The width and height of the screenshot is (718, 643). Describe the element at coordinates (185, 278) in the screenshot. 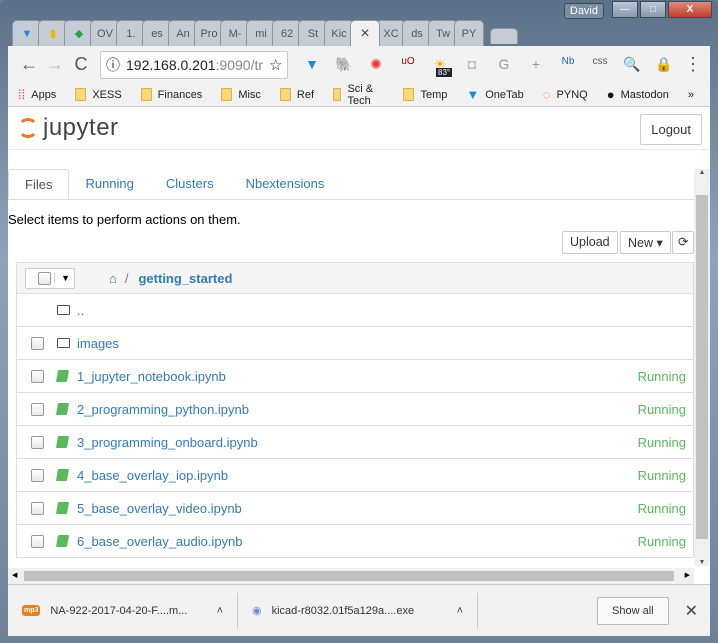

I see `breadcrumb-folder: getting_started` at that location.